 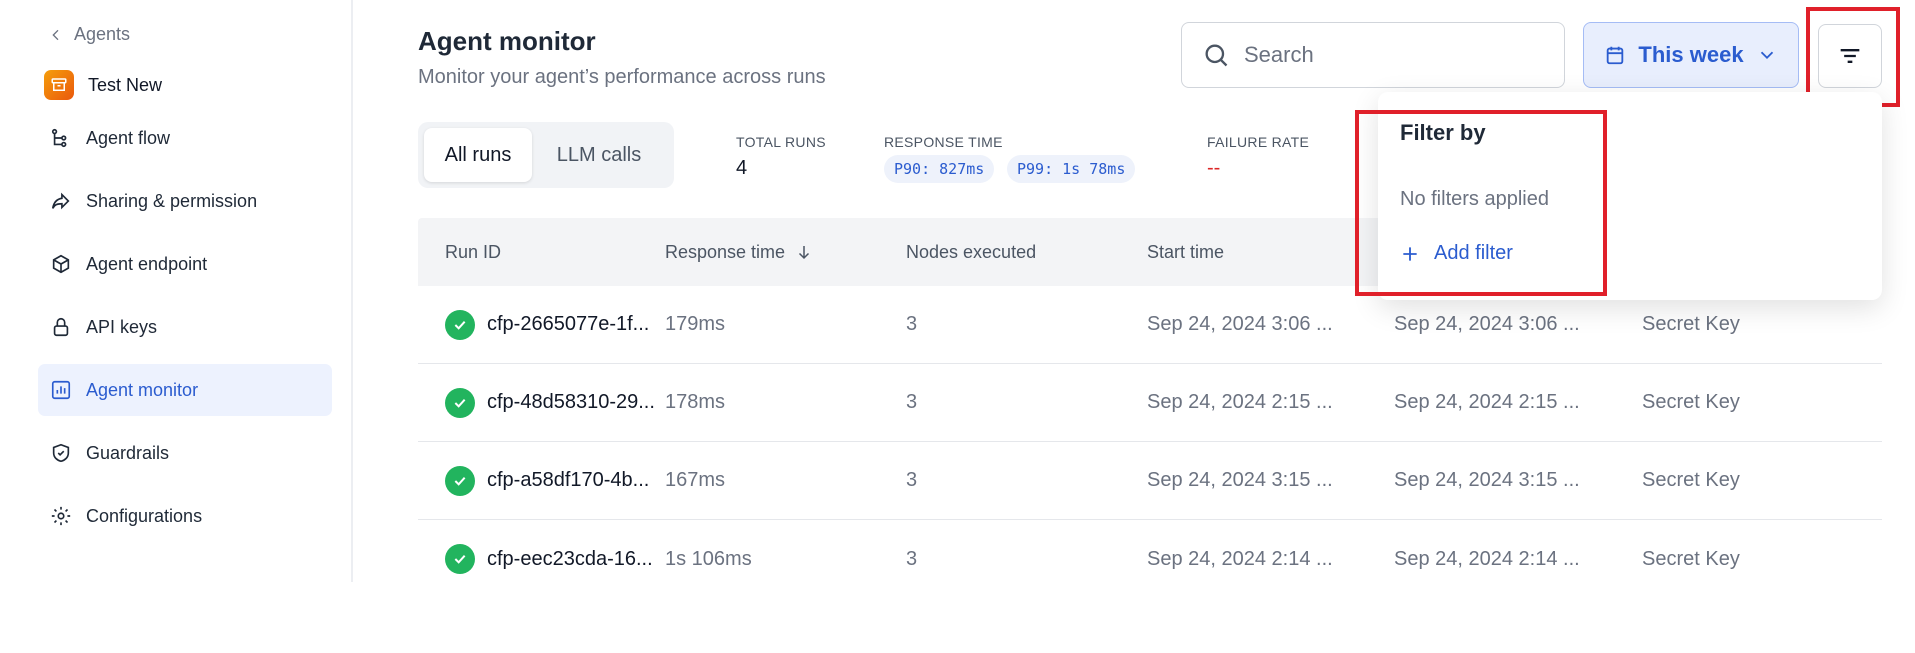 I want to click on agent-name: Test New, so click(x=125, y=84).